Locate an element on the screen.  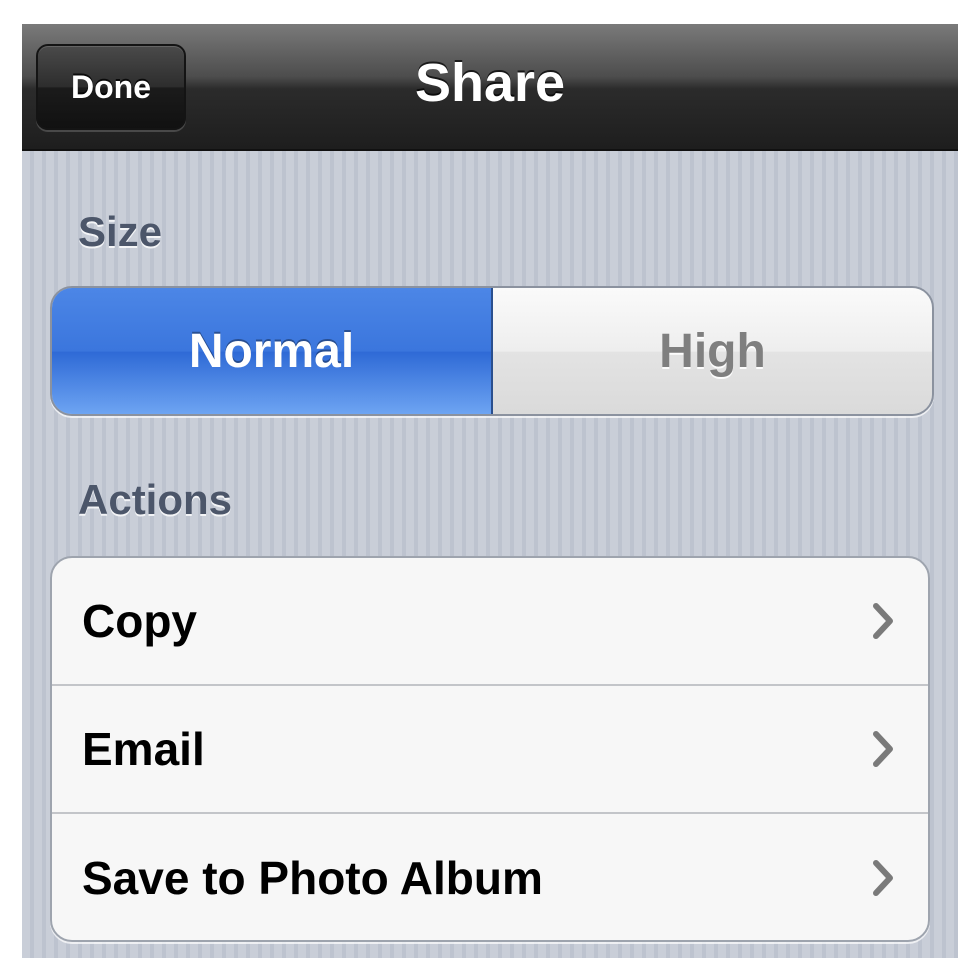
size-segmented-control: Normal High is located at coordinates (492, 351).